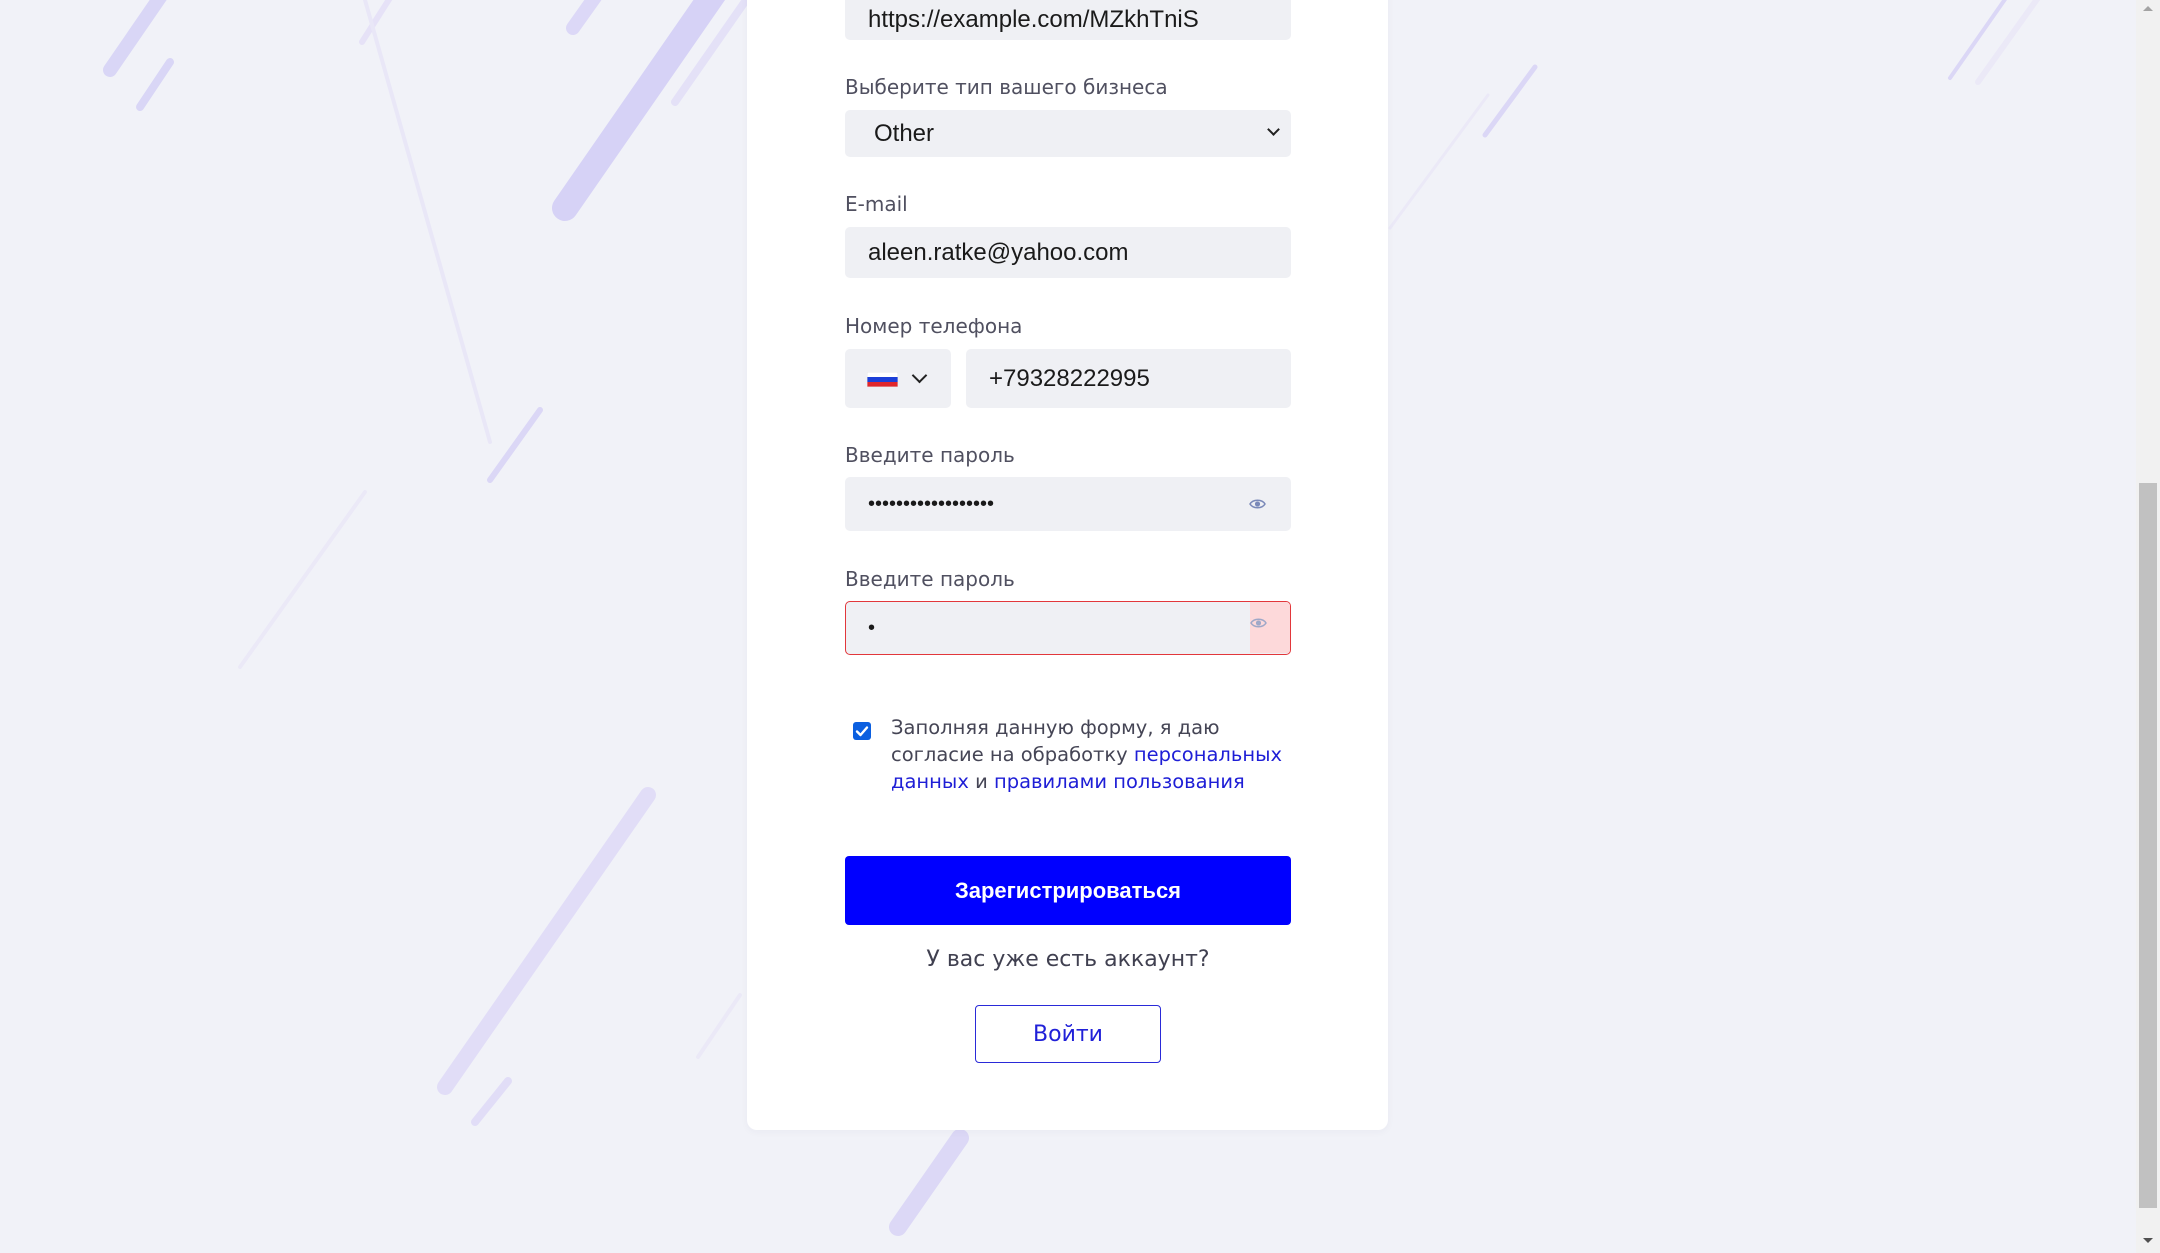 The height and width of the screenshot is (1253, 2160). I want to click on checkmark-icon, so click(862, 731).